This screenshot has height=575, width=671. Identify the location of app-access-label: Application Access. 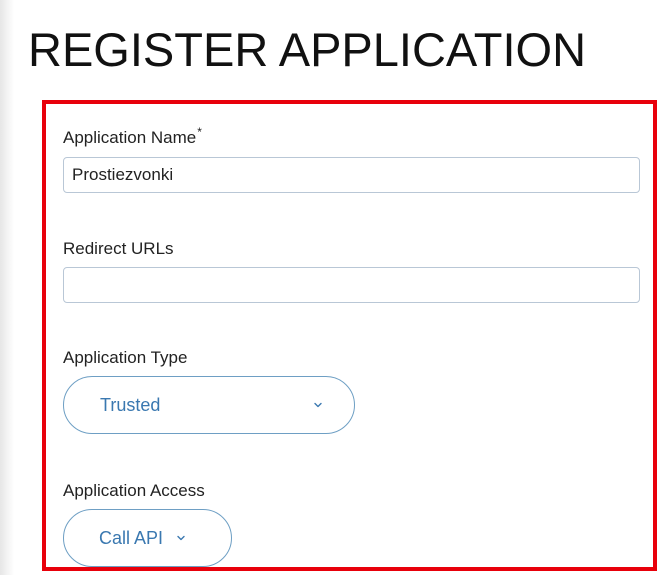
(134, 490).